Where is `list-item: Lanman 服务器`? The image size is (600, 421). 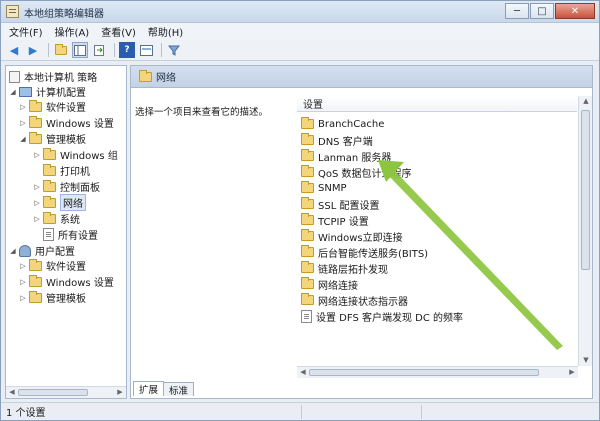 list-item: Lanman 服务器 is located at coordinates (346, 156).